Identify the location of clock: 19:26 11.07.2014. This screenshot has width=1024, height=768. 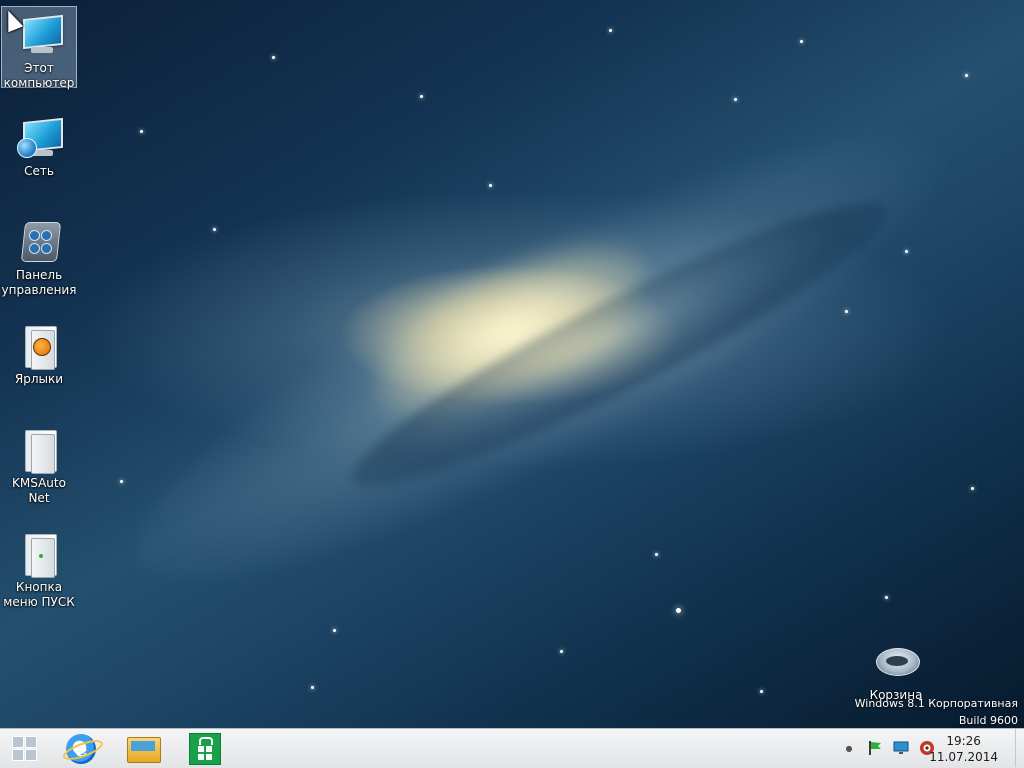
(963, 749).